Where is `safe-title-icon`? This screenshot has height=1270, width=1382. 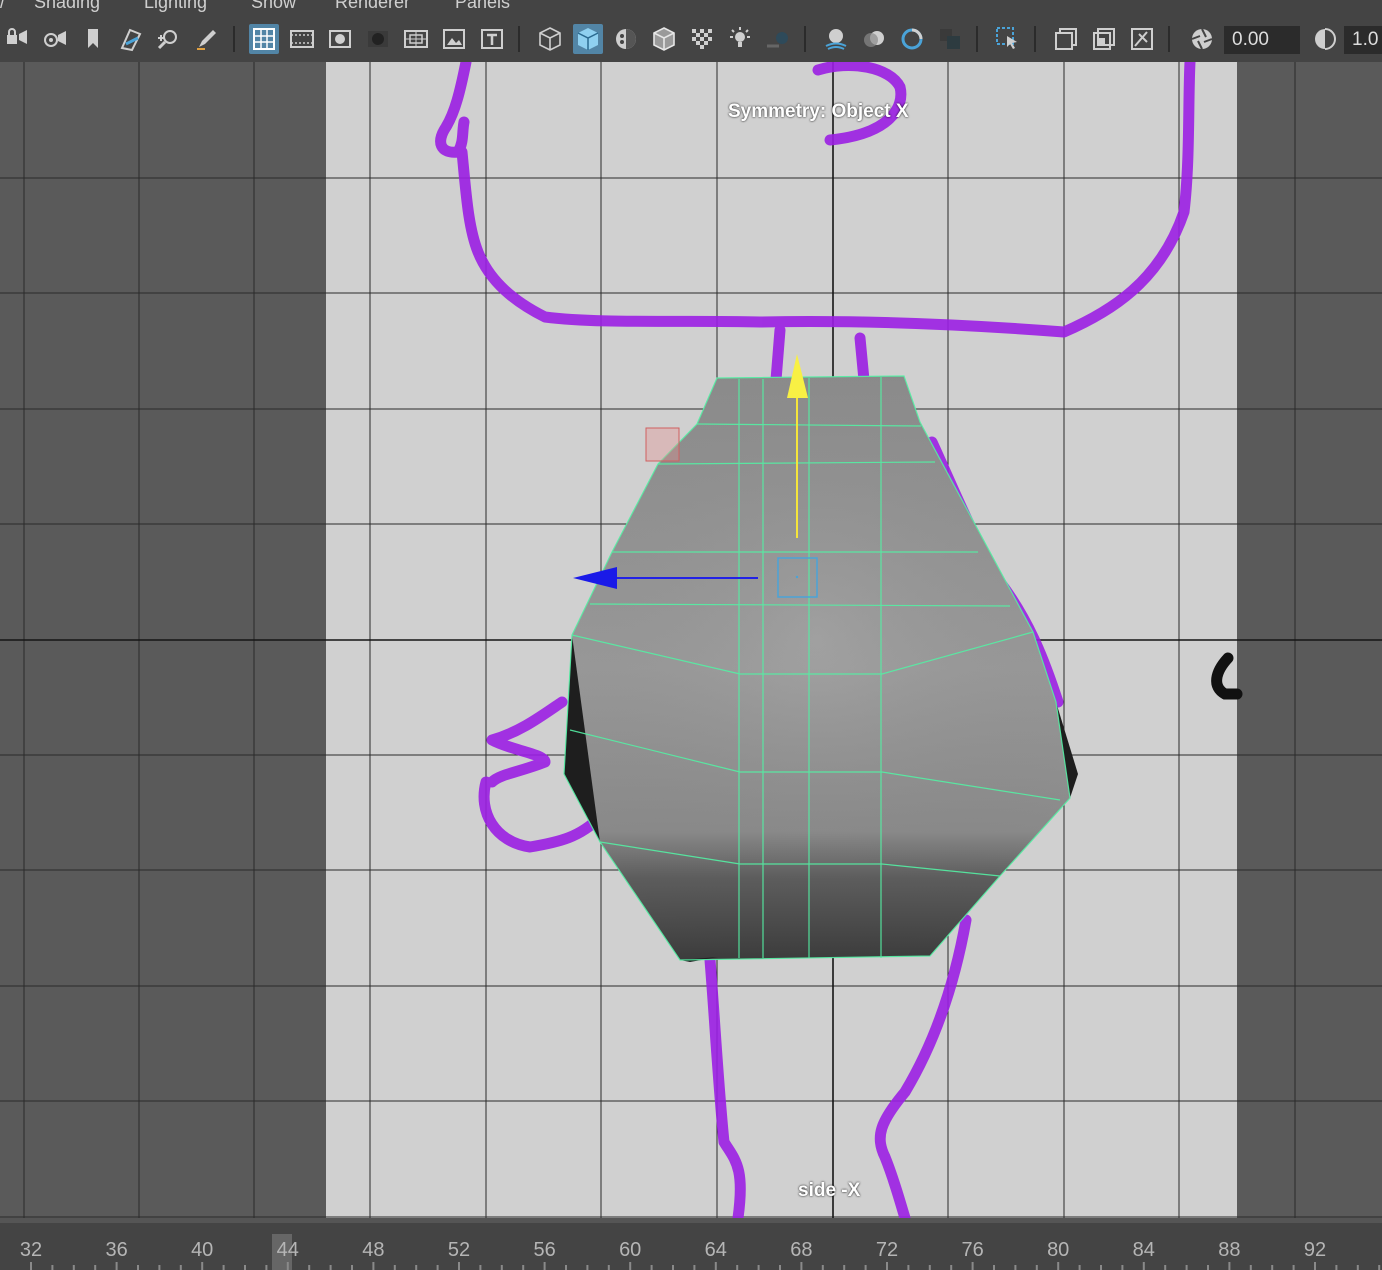 safe-title-icon is located at coordinates (492, 39).